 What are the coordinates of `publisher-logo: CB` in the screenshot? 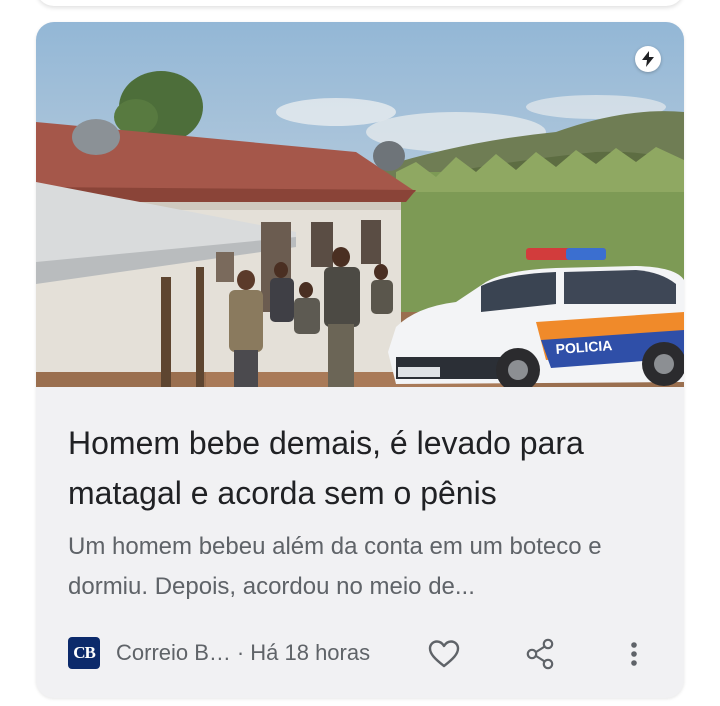 It's located at (84, 653).